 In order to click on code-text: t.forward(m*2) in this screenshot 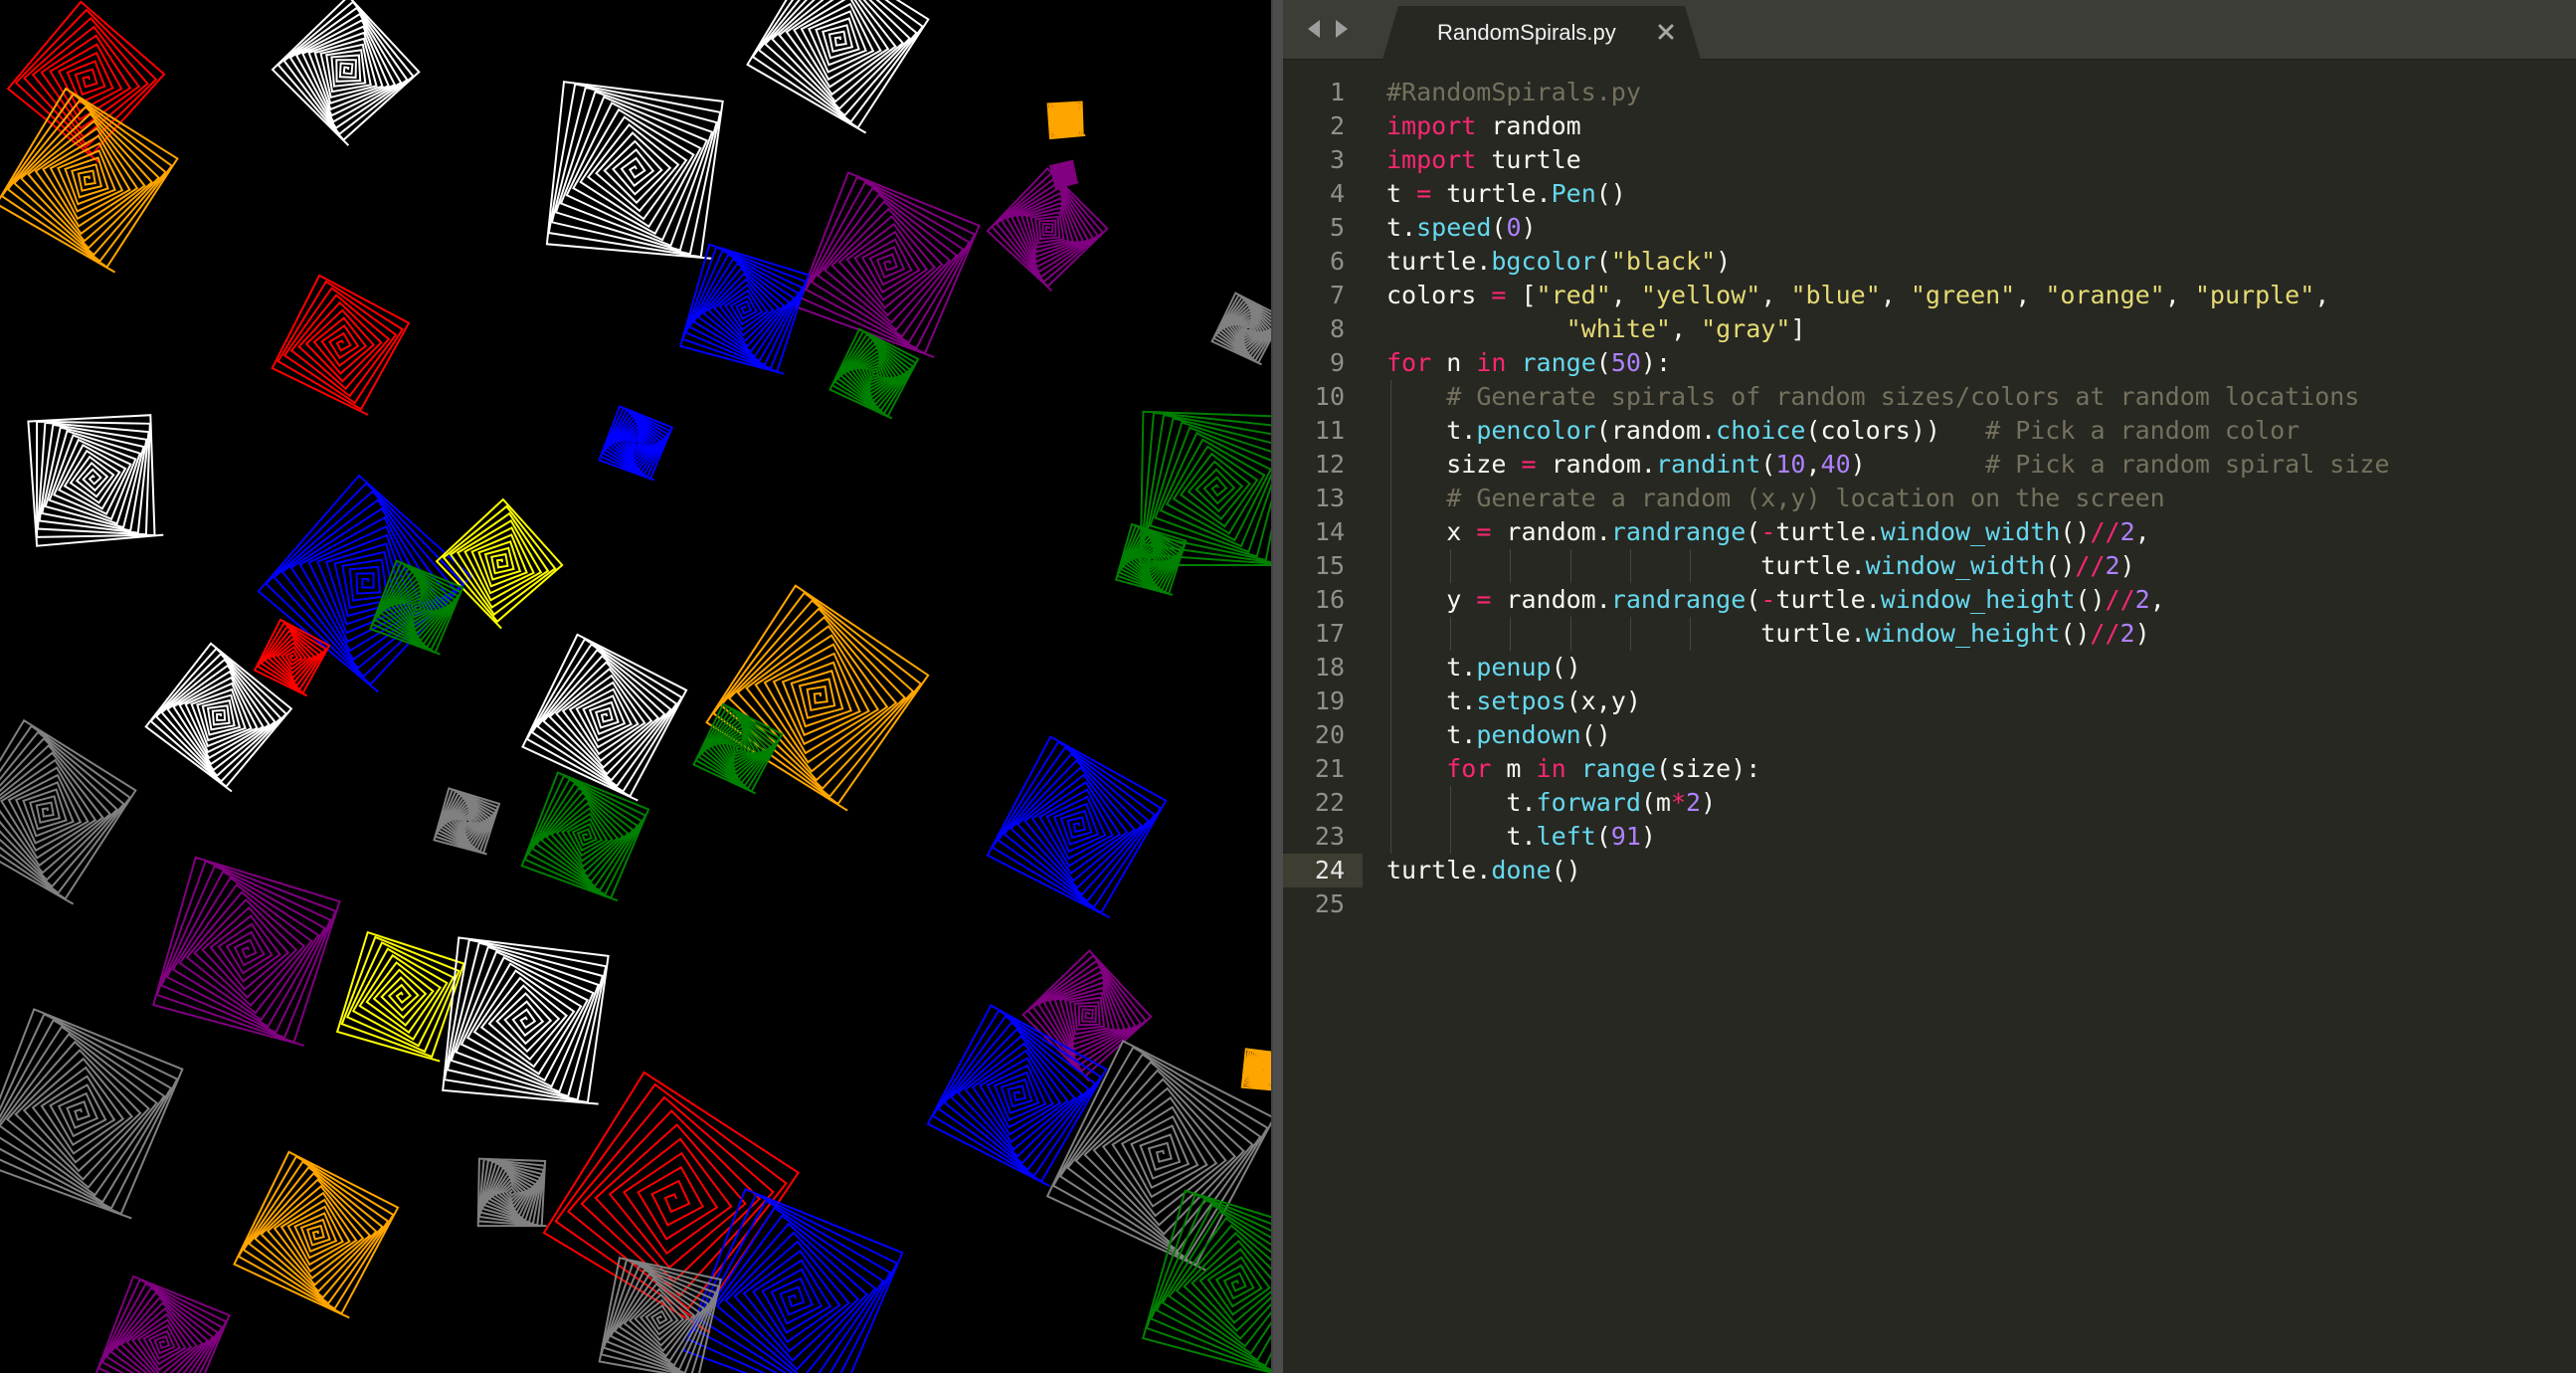, I will do `click(1551, 803)`.